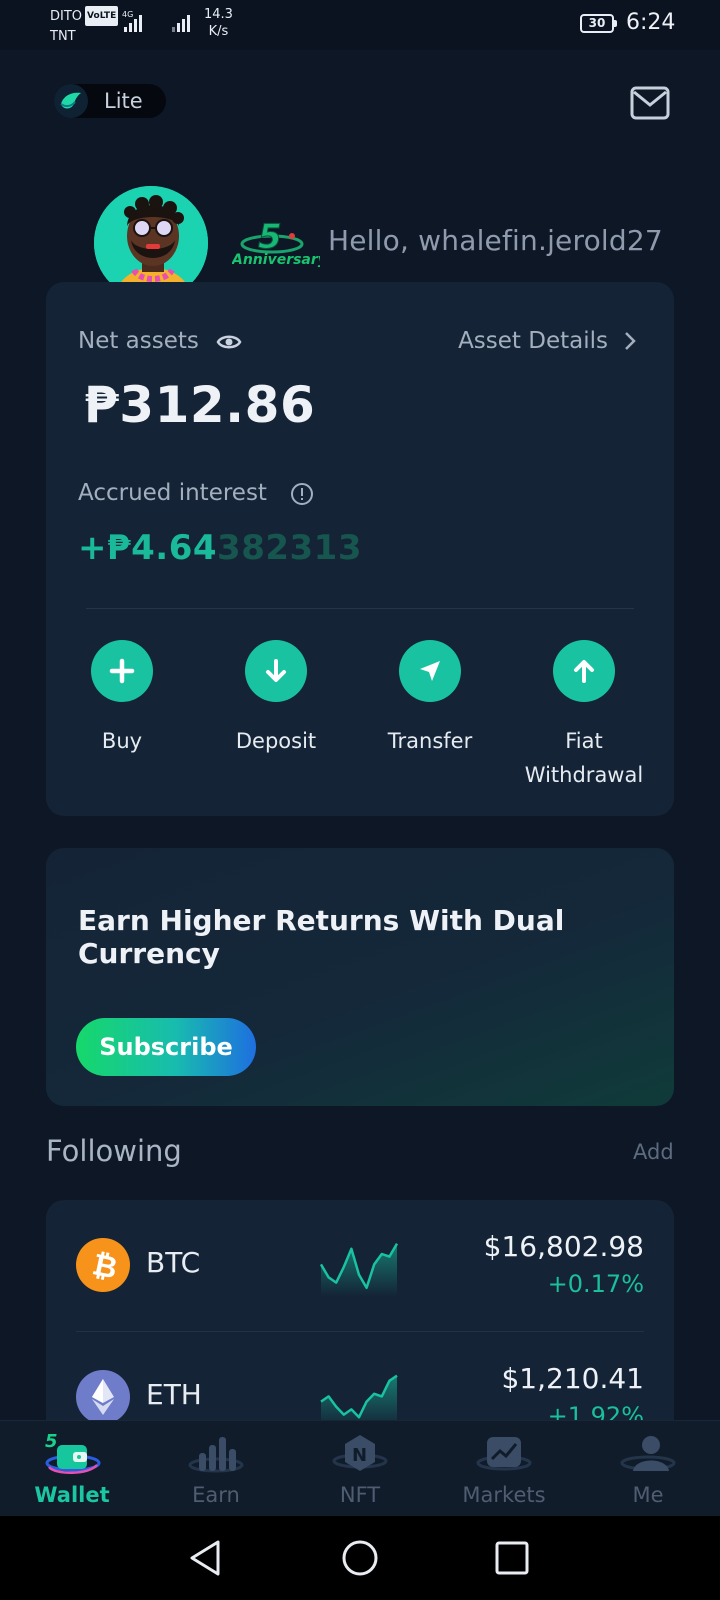 This screenshot has height=1600, width=720. Describe the element at coordinates (598, 23) in the screenshot. I see `battery-icon: 30` at that location.